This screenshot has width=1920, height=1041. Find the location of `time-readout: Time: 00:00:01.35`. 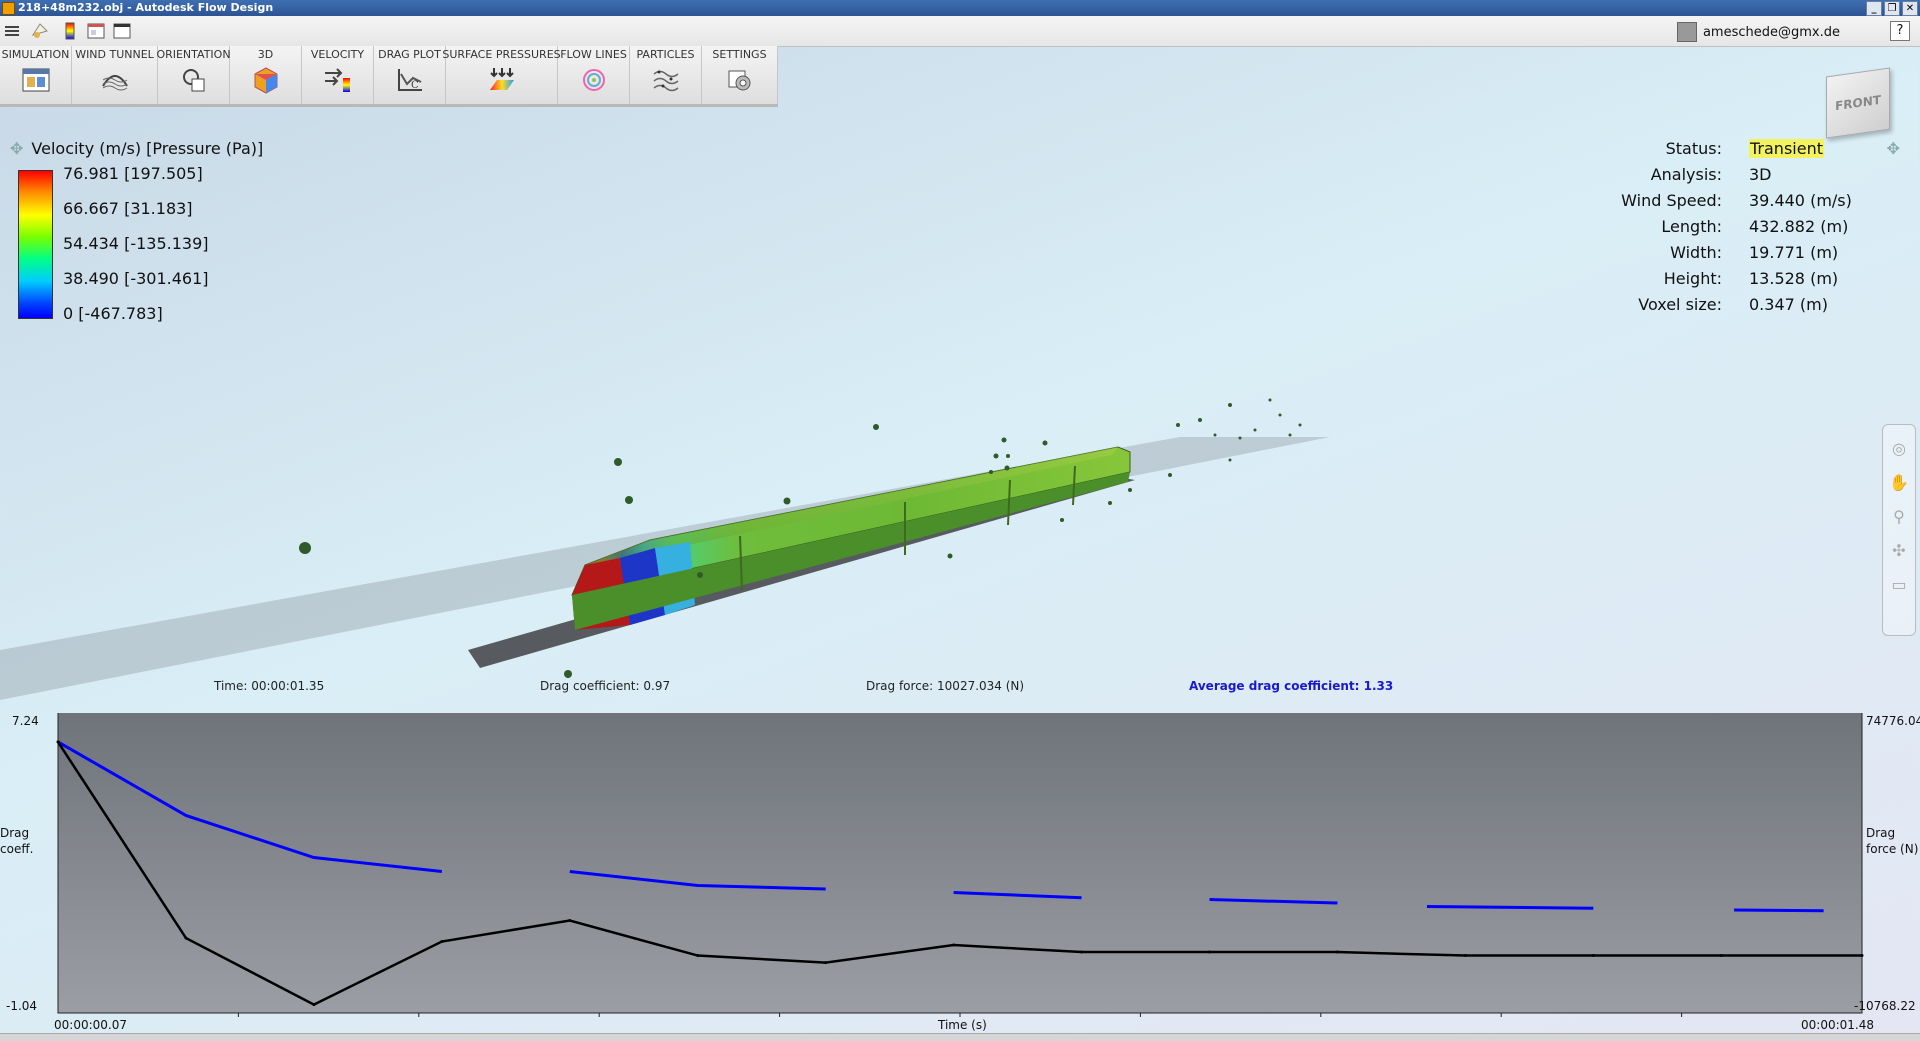

time-readout: Time: 00:00:01.35 is located at coordinates (269, 686).